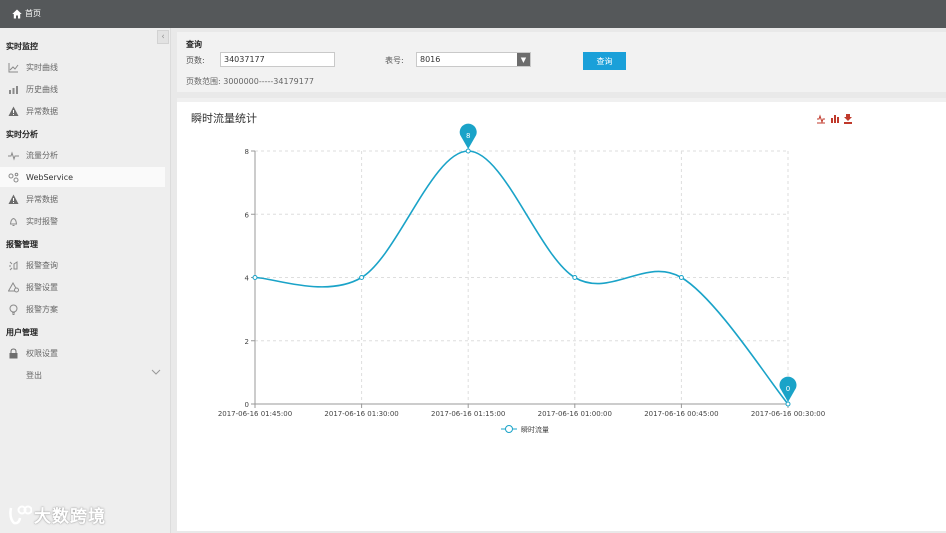 The height and width of the screenshot is (533, 946). I want to click on legend-label: 瞬时流量, so click(535, 429).